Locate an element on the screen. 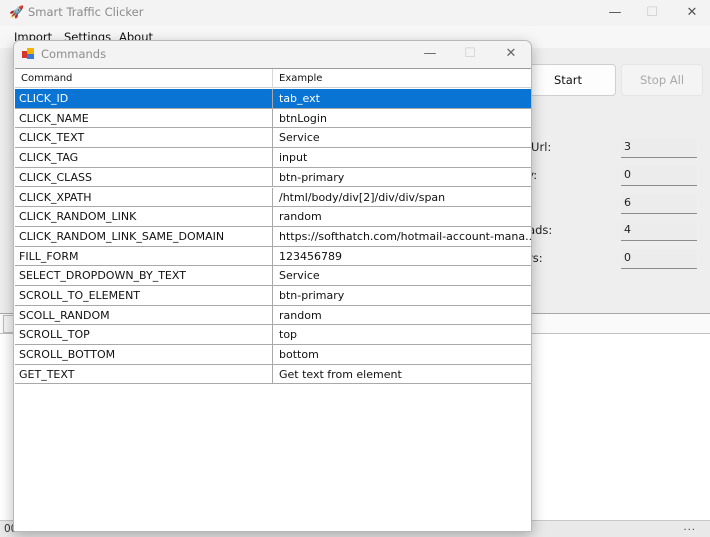 The height and width of the screenshot is (537, 710). cell-command: CLICK_RANDOM_LINK_SAME_DOMAIN is located at coordinates (144, 236).